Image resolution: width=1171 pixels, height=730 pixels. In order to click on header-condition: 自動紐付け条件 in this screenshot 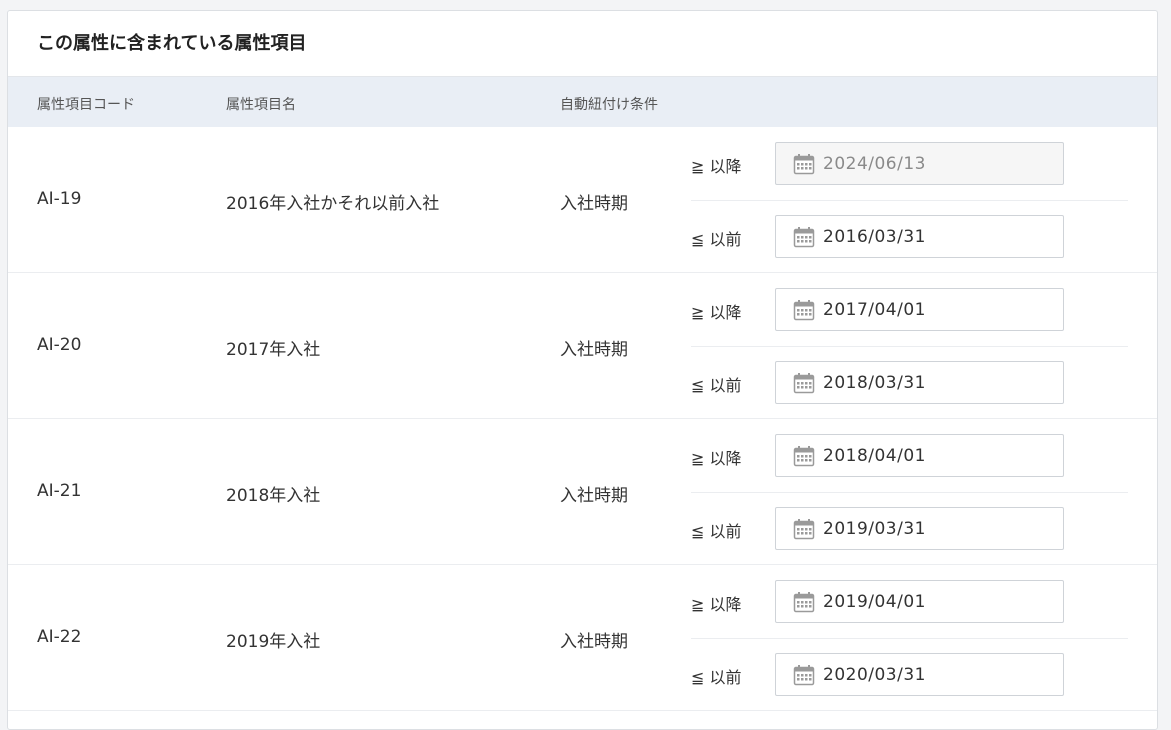, I will do `click(609, 105)`.